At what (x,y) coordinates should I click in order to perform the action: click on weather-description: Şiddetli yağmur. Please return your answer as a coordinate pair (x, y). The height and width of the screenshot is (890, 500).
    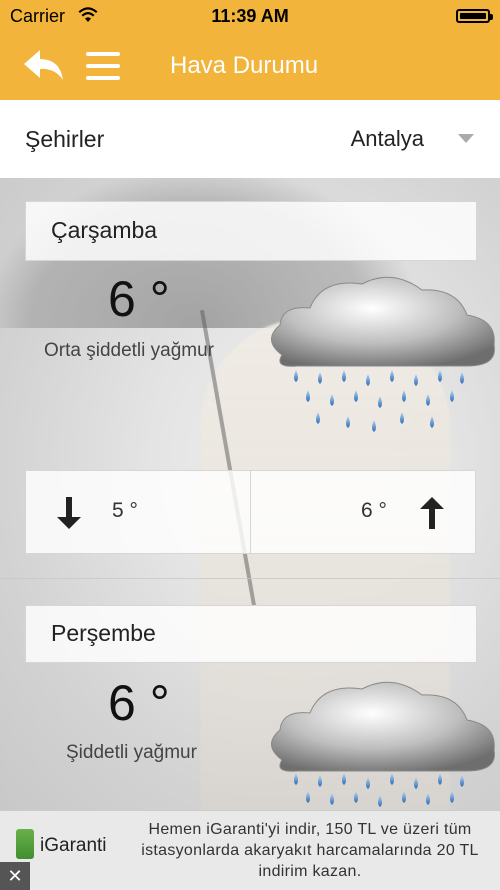
    Looking at the image, I should click on (131, 752).